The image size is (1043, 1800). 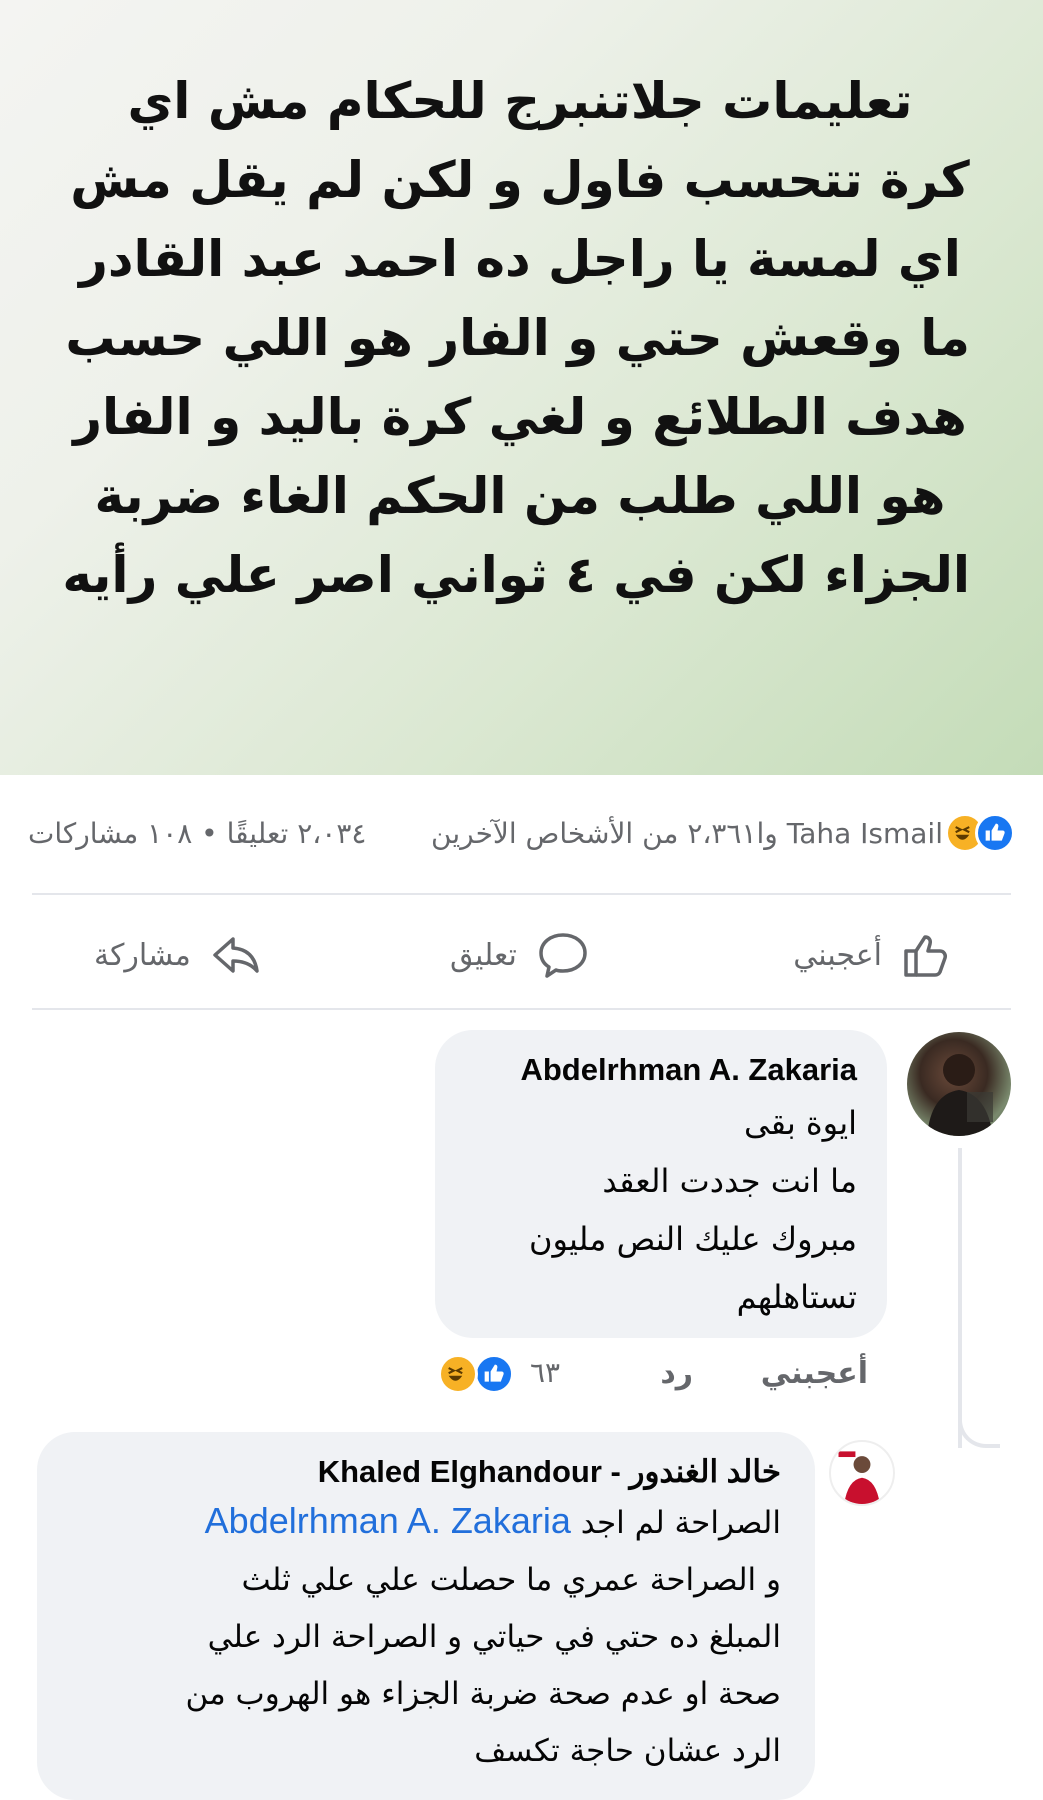 I want to click on comment-text-line: و الصراحة عمري ما حصلت علي علي ثلث, so click(x=511, y=1580).